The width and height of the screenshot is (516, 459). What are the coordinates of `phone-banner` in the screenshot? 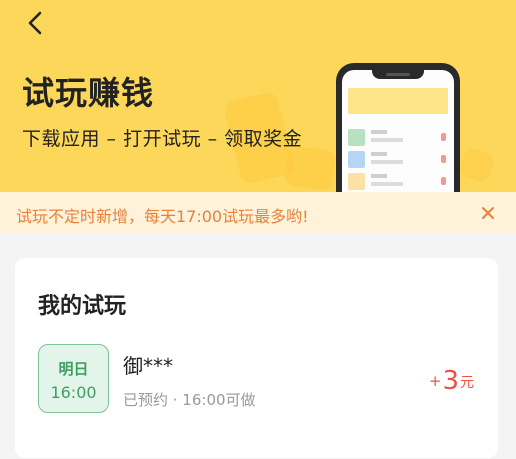 It's located at (398, 101).